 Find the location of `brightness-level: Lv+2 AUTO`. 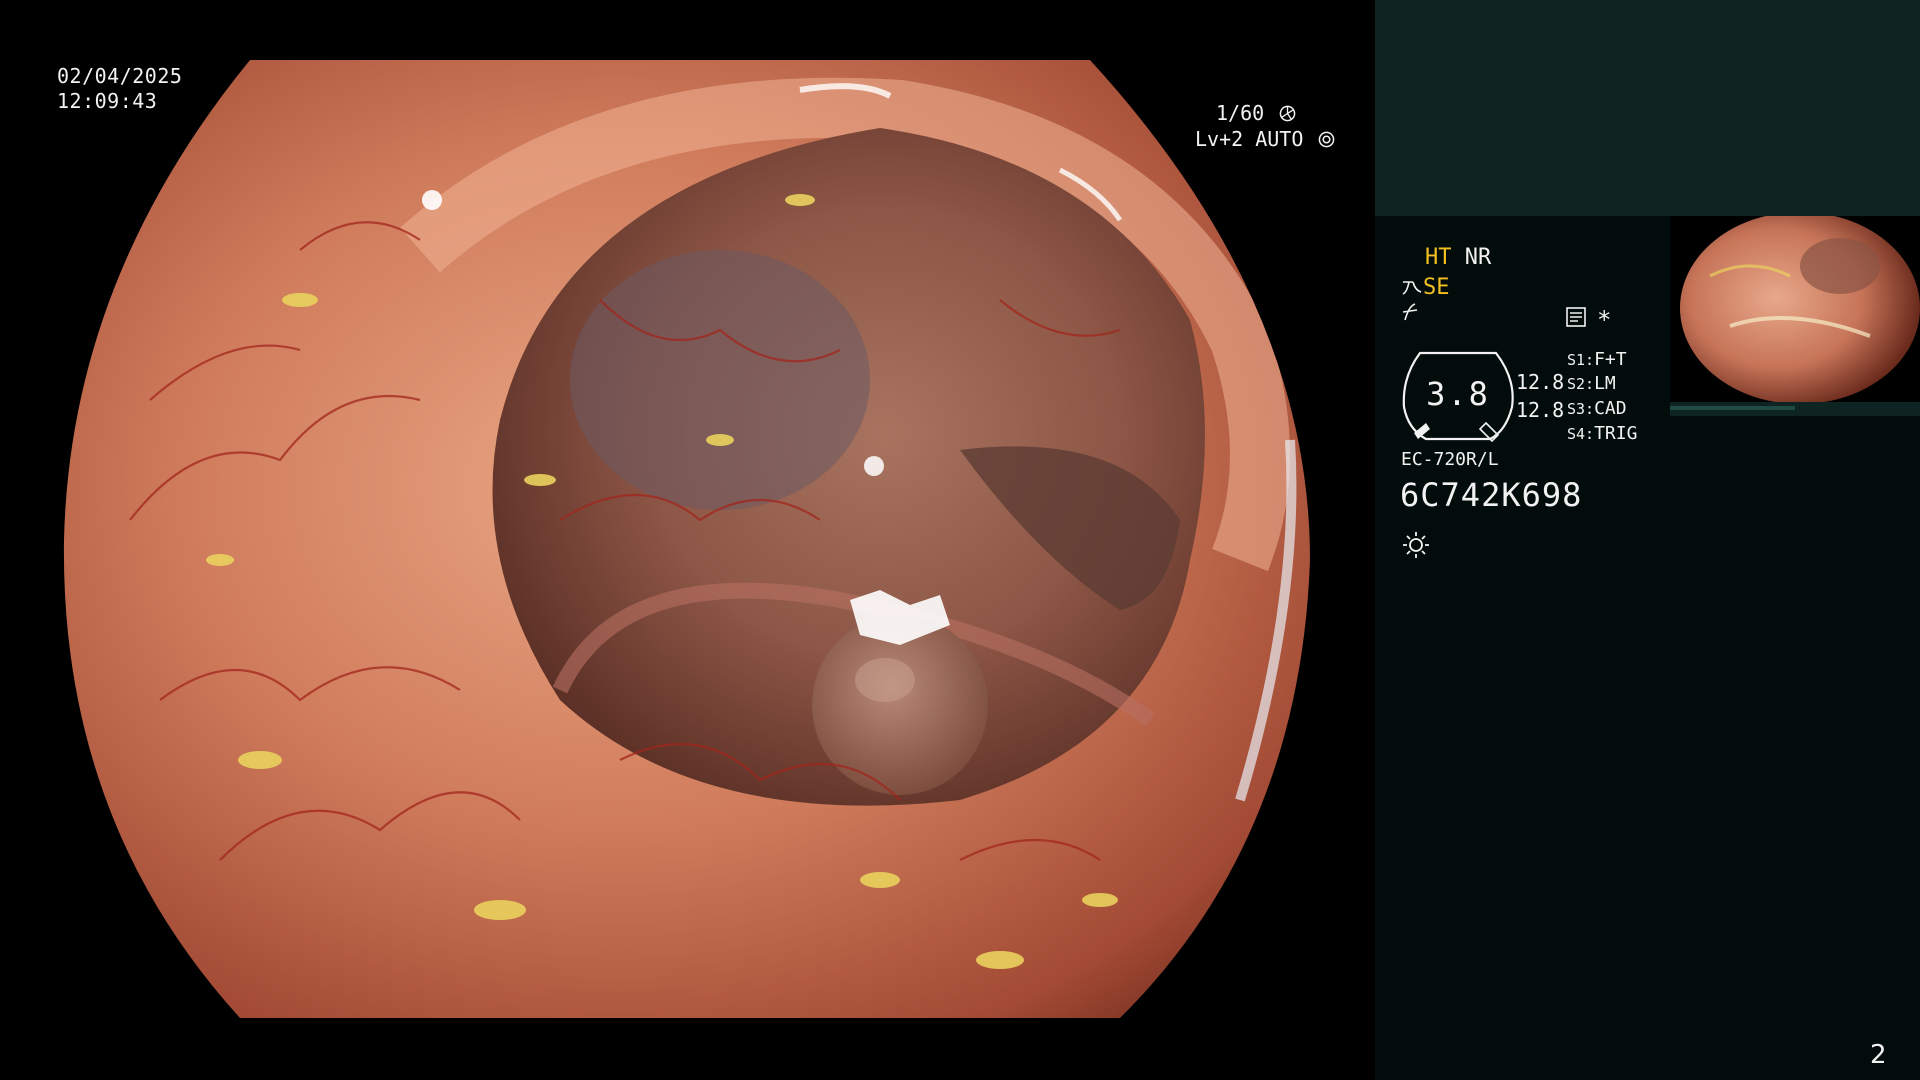

brightness-level: Lv+2 AUTO is located at coordinates (1265, 139).